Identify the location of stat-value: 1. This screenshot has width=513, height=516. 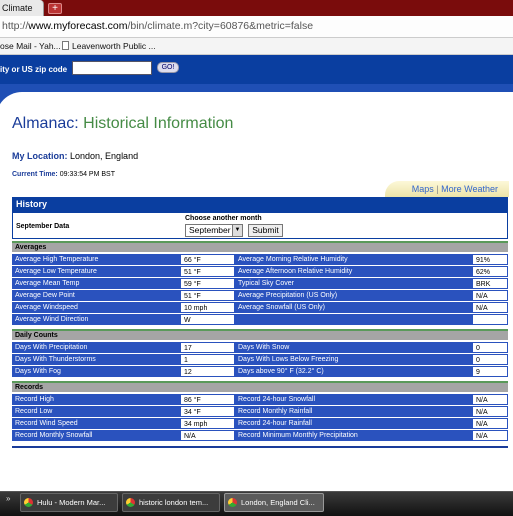
(207, 359).